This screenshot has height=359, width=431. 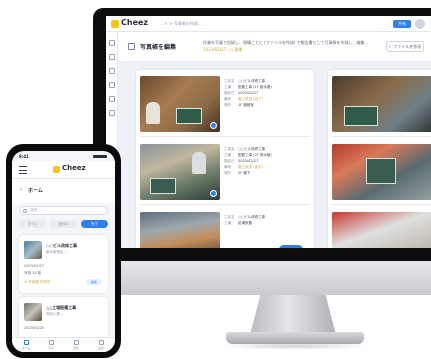 I want to click on tab-in-progress: 進行中, so click(x=63, y=224).